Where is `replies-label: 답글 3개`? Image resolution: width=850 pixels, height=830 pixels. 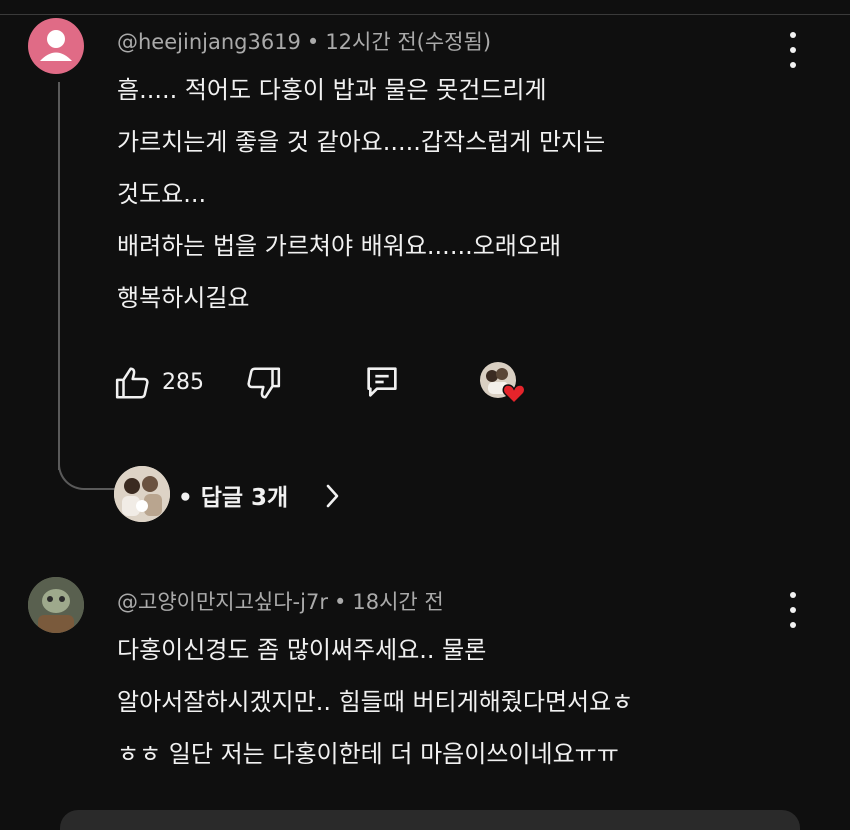 replies-label: 답글 3개 is located at coordinates (245, 498).